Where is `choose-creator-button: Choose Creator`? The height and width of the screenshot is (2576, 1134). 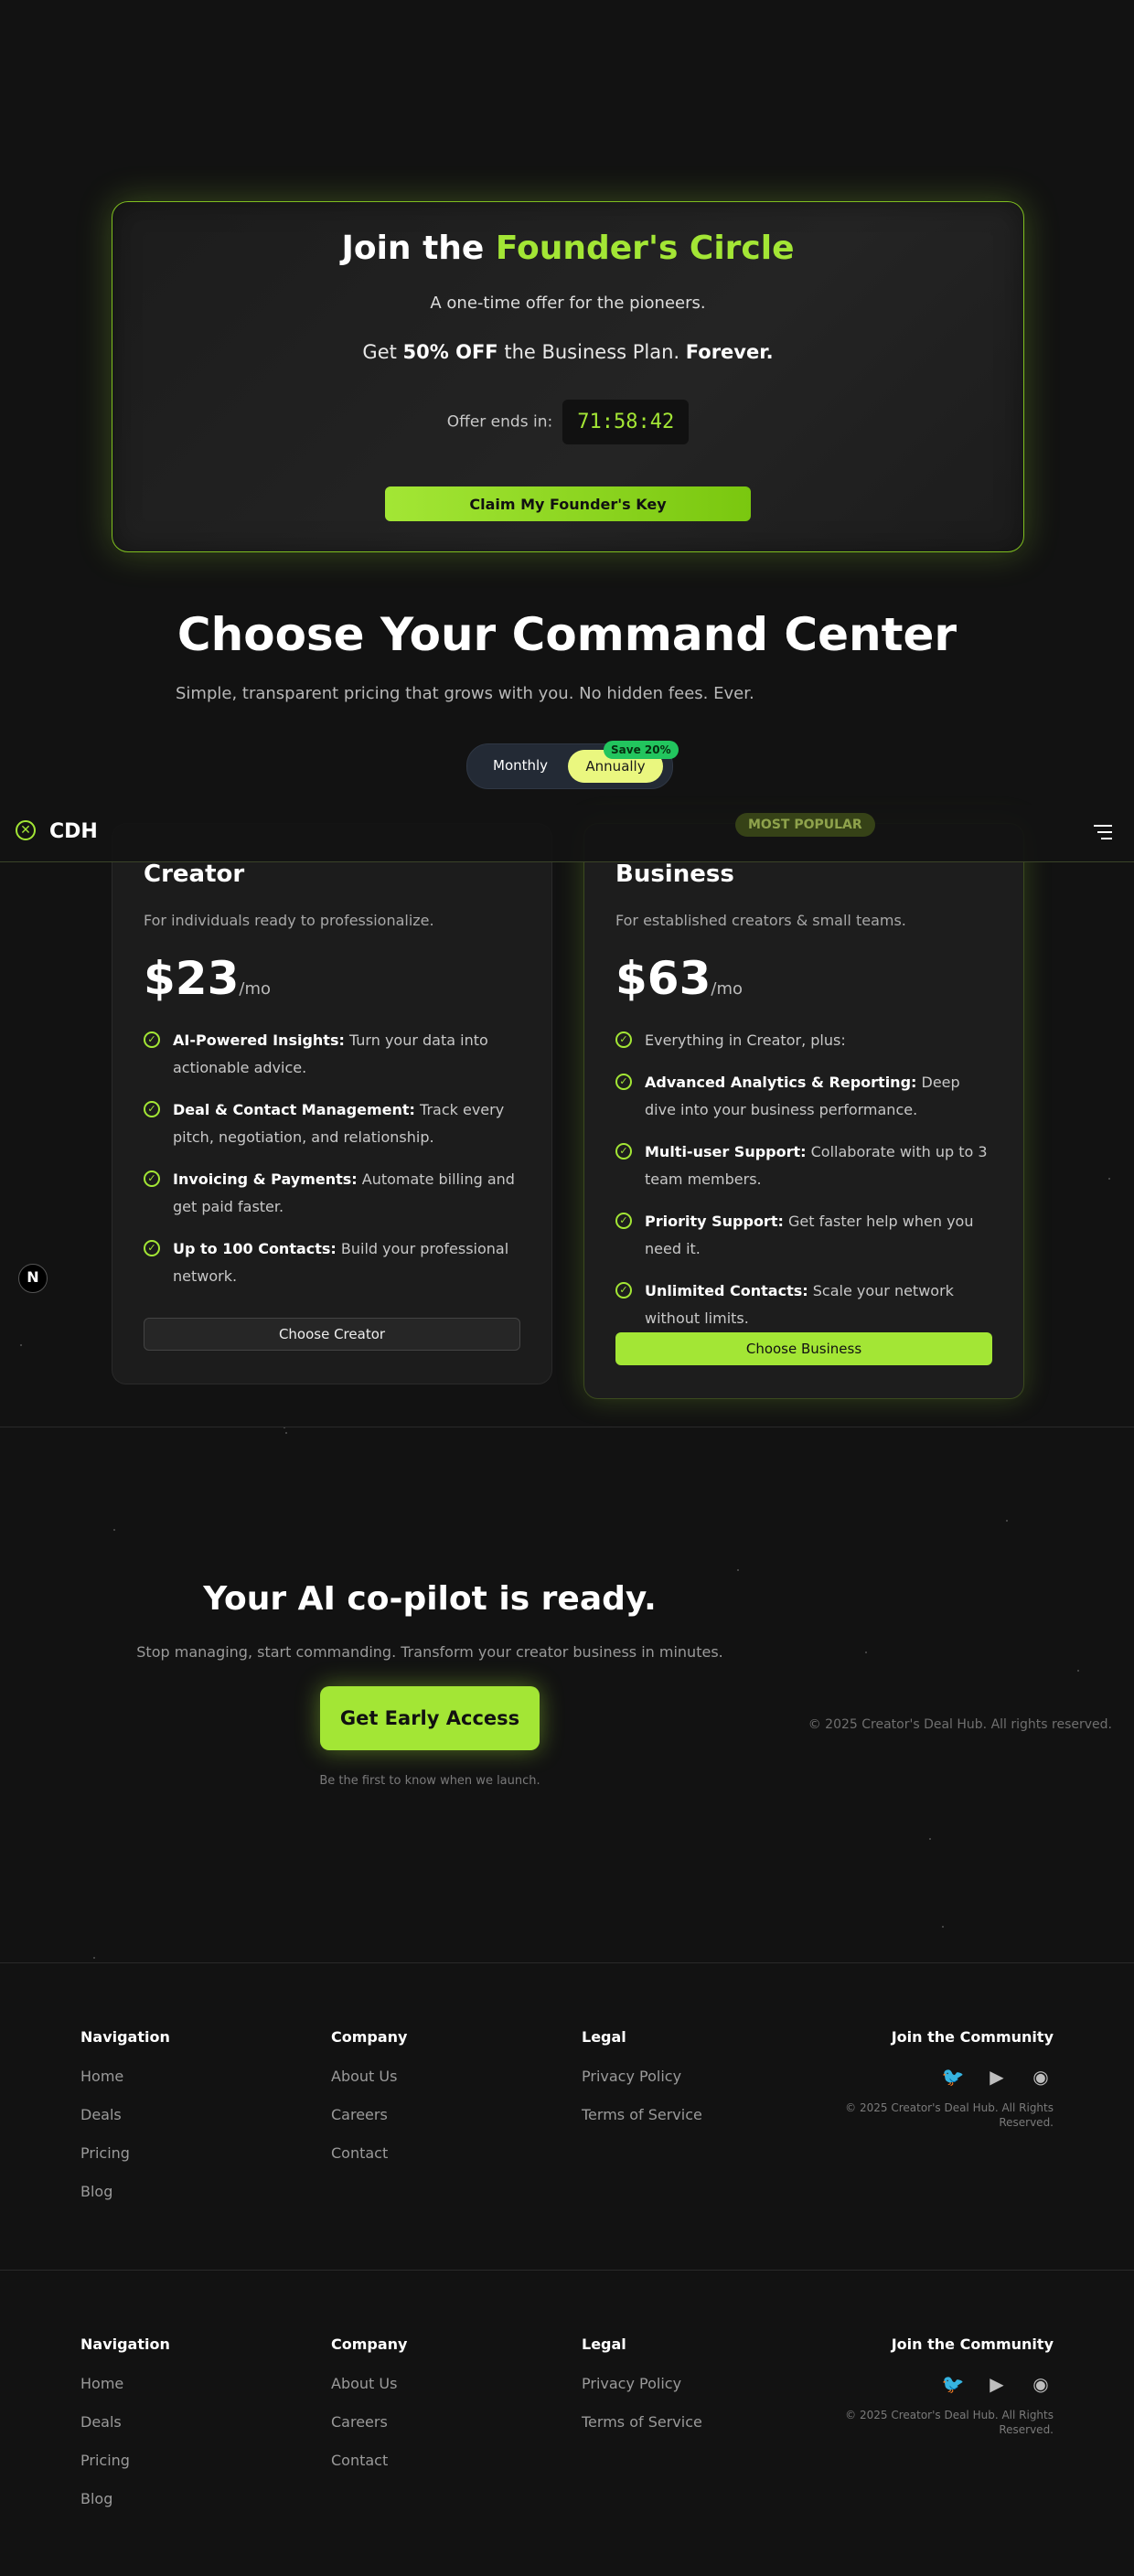
choose-creator-button: Choose Creator is located at coordinates (332, 1334).